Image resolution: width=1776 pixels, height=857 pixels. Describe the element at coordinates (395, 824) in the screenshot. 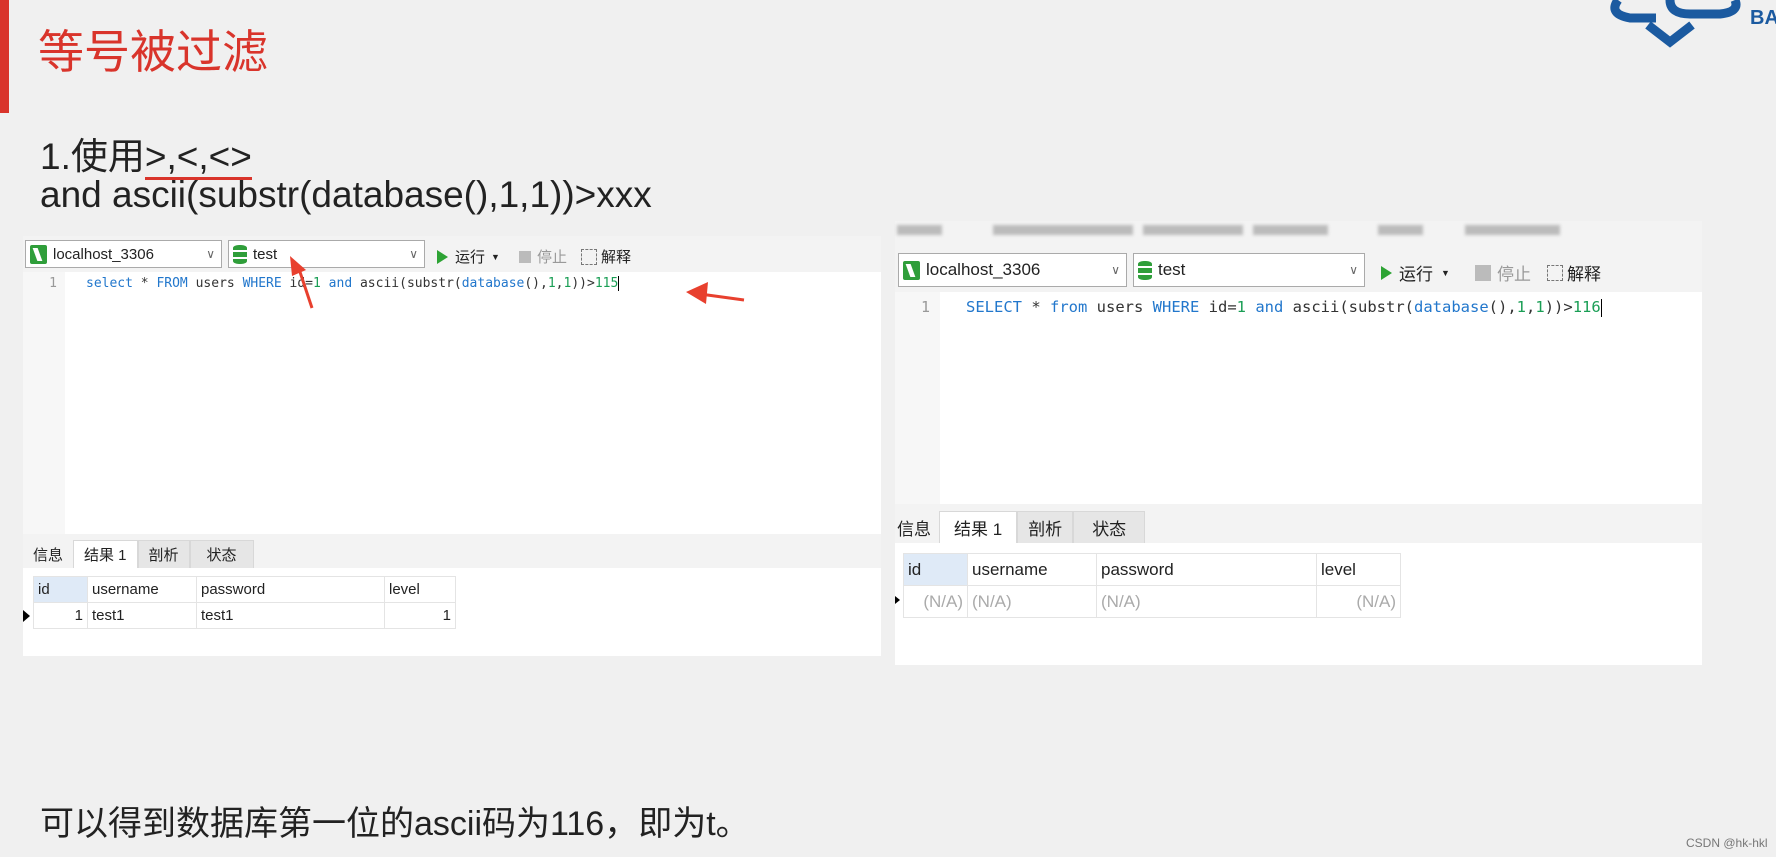

I see `conclusion-text: 可以得到数据库第一位的ascii码为116，即为t。` at that location.